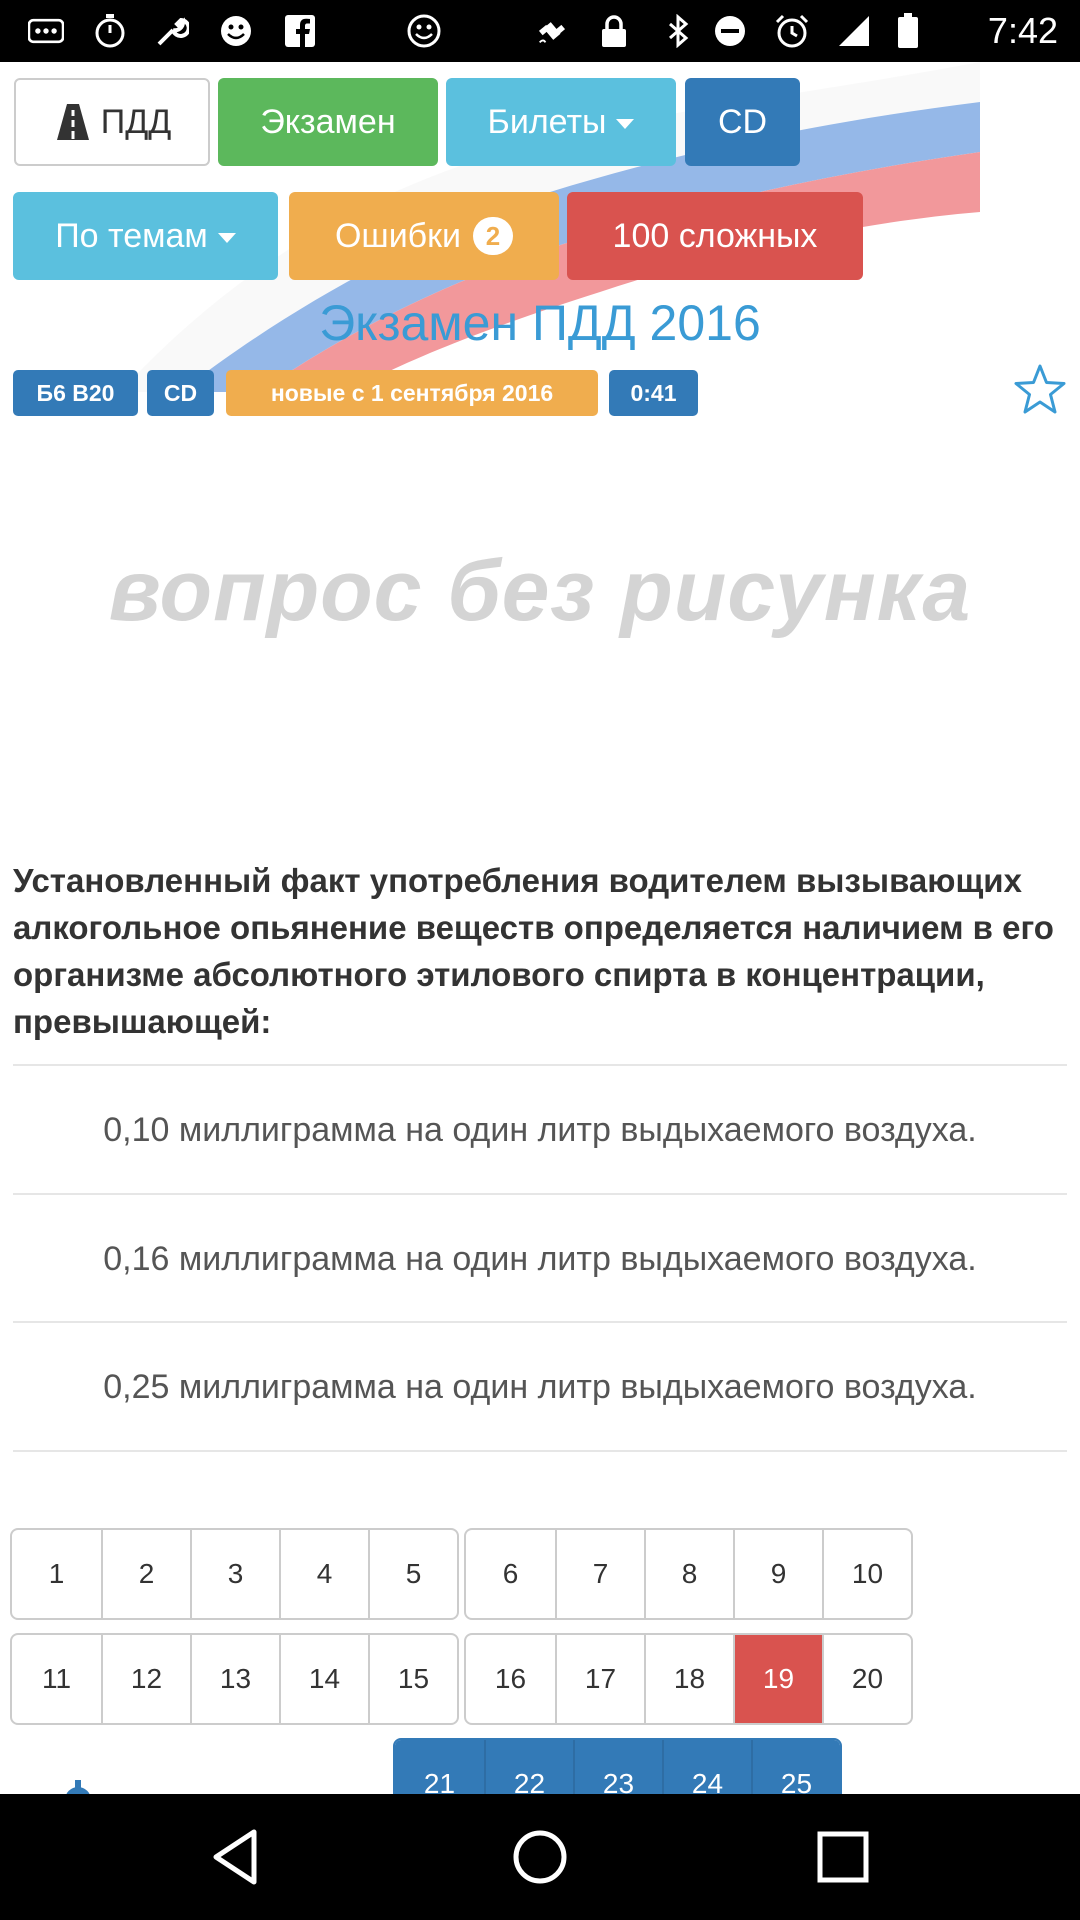 The width and height of the screenshot is (1080, 1920). I want to click on lock-icon, so click(614, 31).